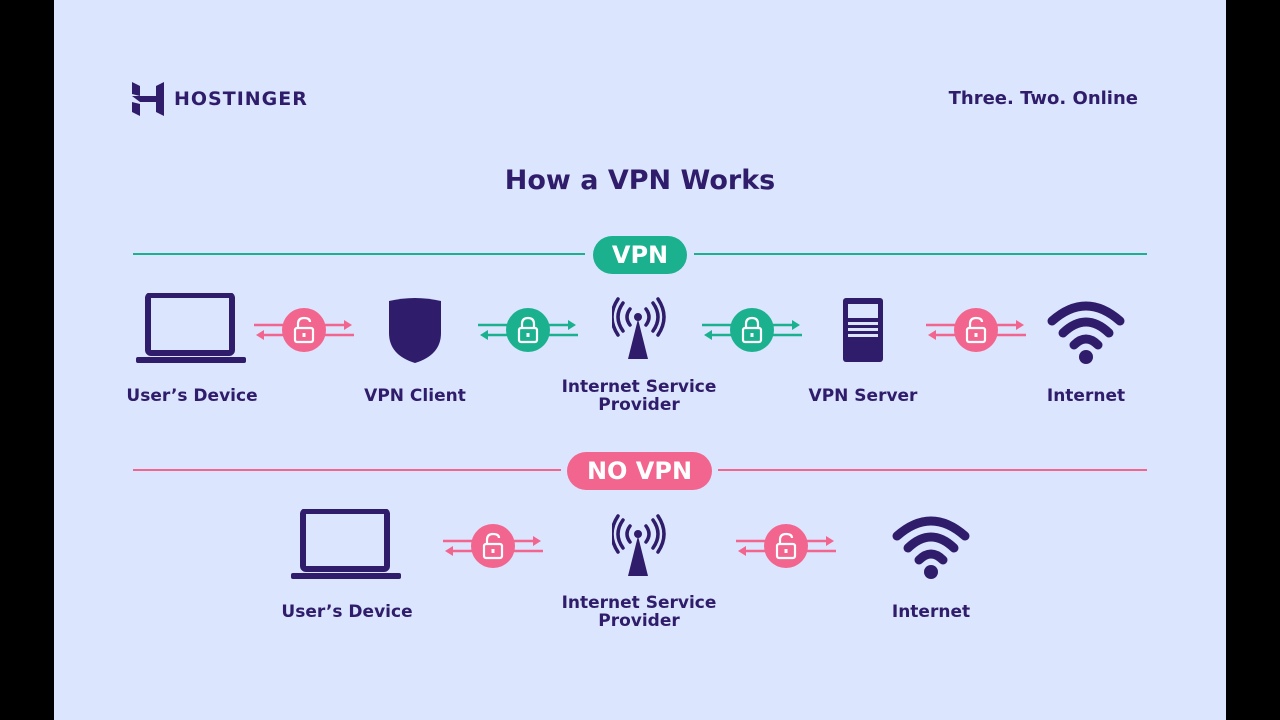 The width and height of the screenshot is (1280, 720). Describe the element at coordinates (415, 330) in the screenshot. I see `vpn-node-vpn-client-shield-icon` at that location.